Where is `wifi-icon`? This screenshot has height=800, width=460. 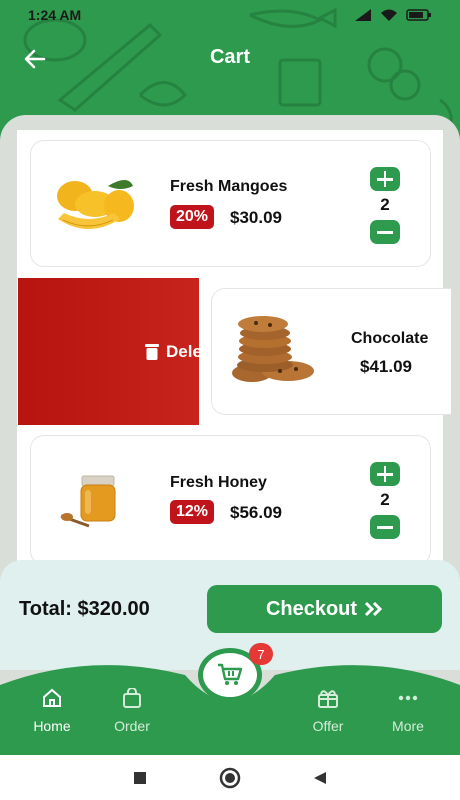 wifi-icon is located at coordinates (389, 15).